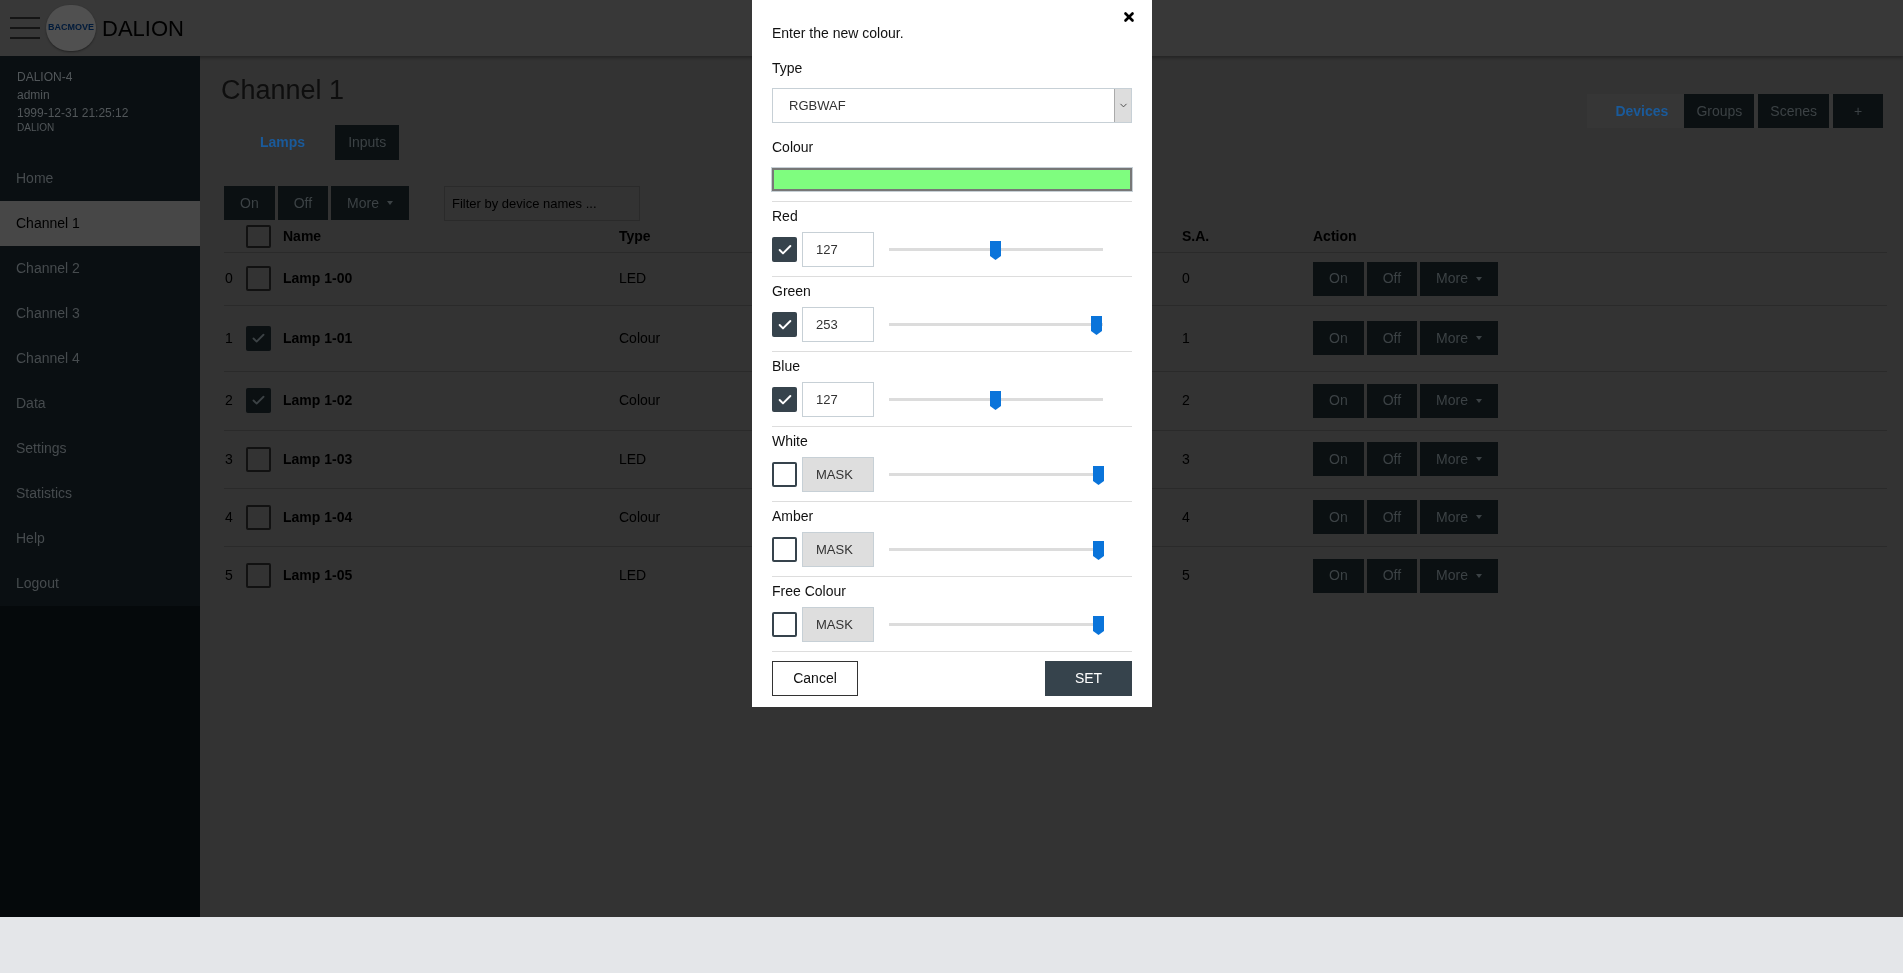 This screenshot has width=1903, height=973. Describe the element at coordinates (1858, 111) in the screenshot. I see `add-button: +` at that location.